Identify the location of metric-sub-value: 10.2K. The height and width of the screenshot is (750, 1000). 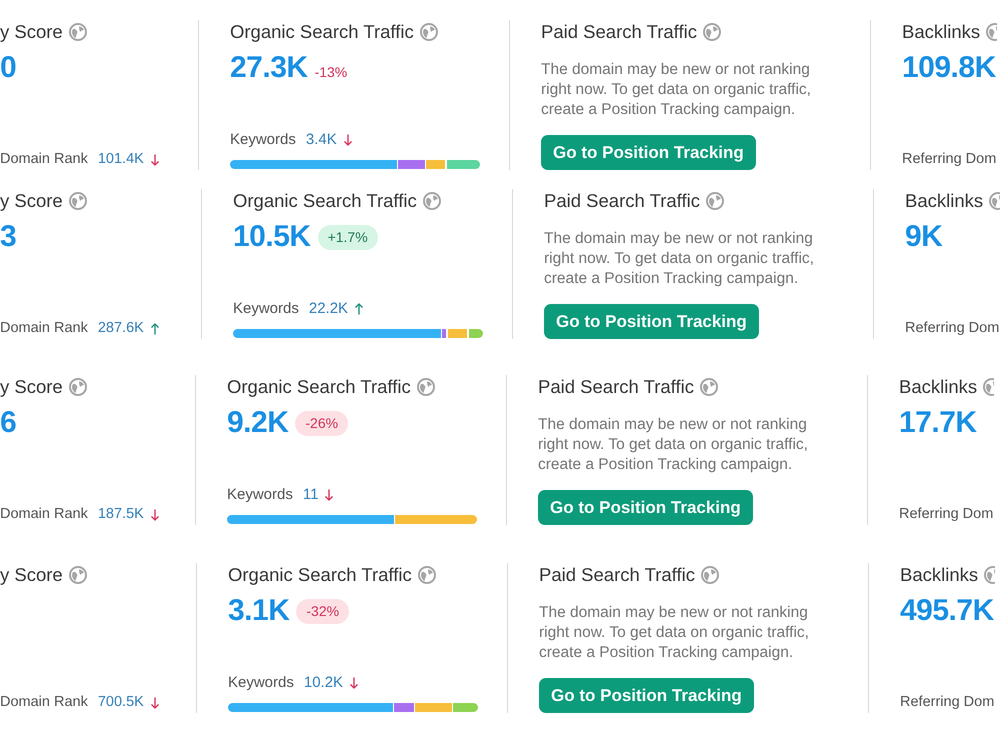
(324, 682).